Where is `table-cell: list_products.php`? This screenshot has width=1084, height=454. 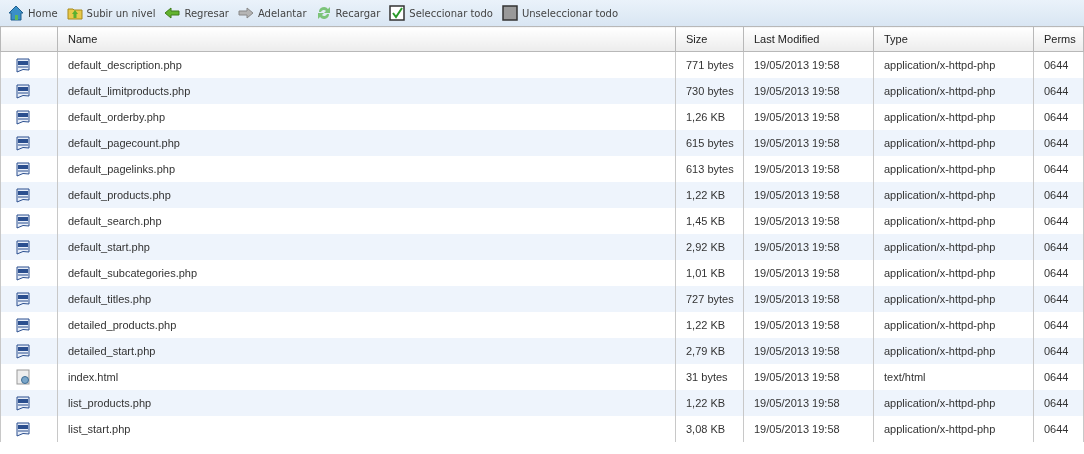 table-cell: list_products.php is located at coordinates (366, 403).